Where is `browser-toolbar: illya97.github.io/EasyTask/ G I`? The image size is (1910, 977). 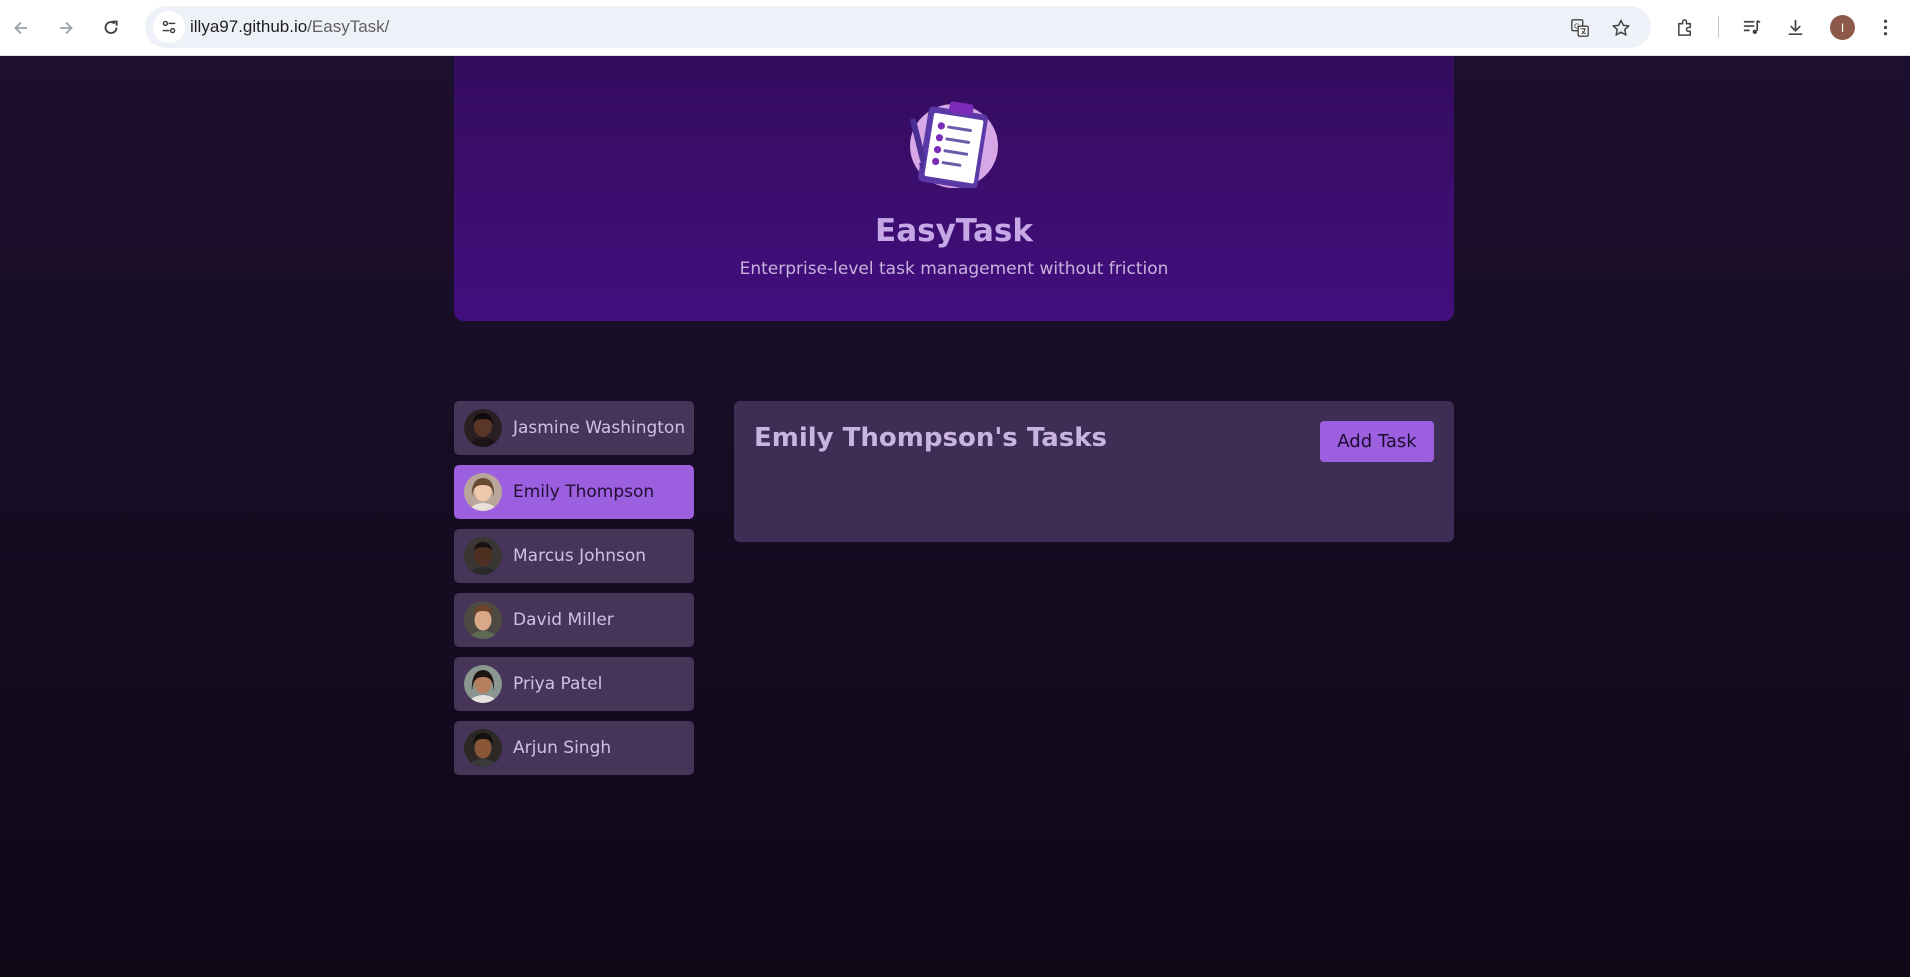 browser-toolbar: illya97.github.io/EasyTask/ G I is located at coordinates (955, 28).